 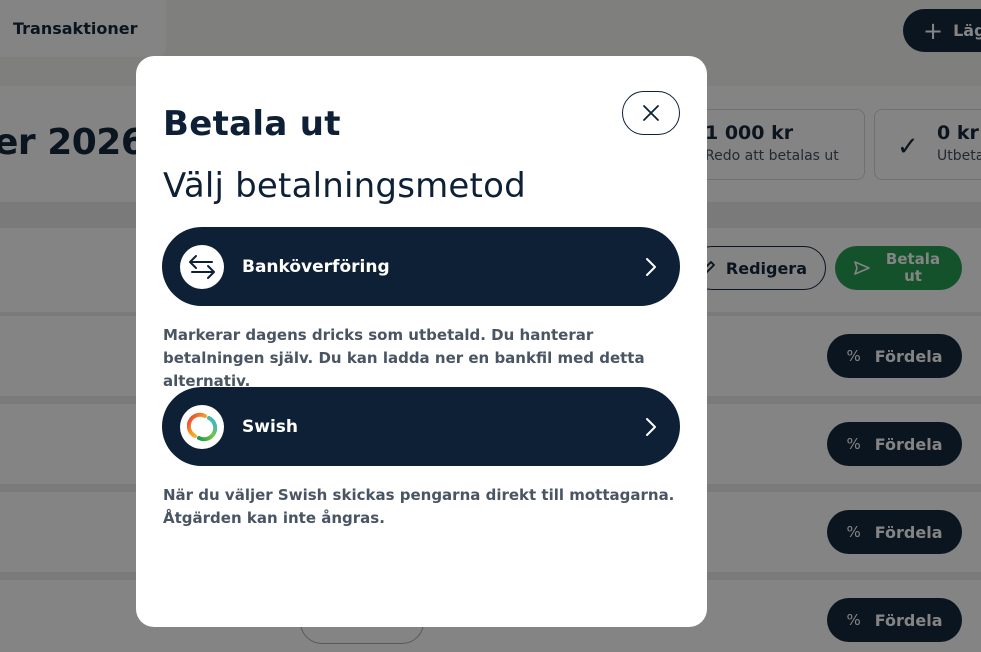 I want to click on swish-logo-icon, so click(x=202, y=426).